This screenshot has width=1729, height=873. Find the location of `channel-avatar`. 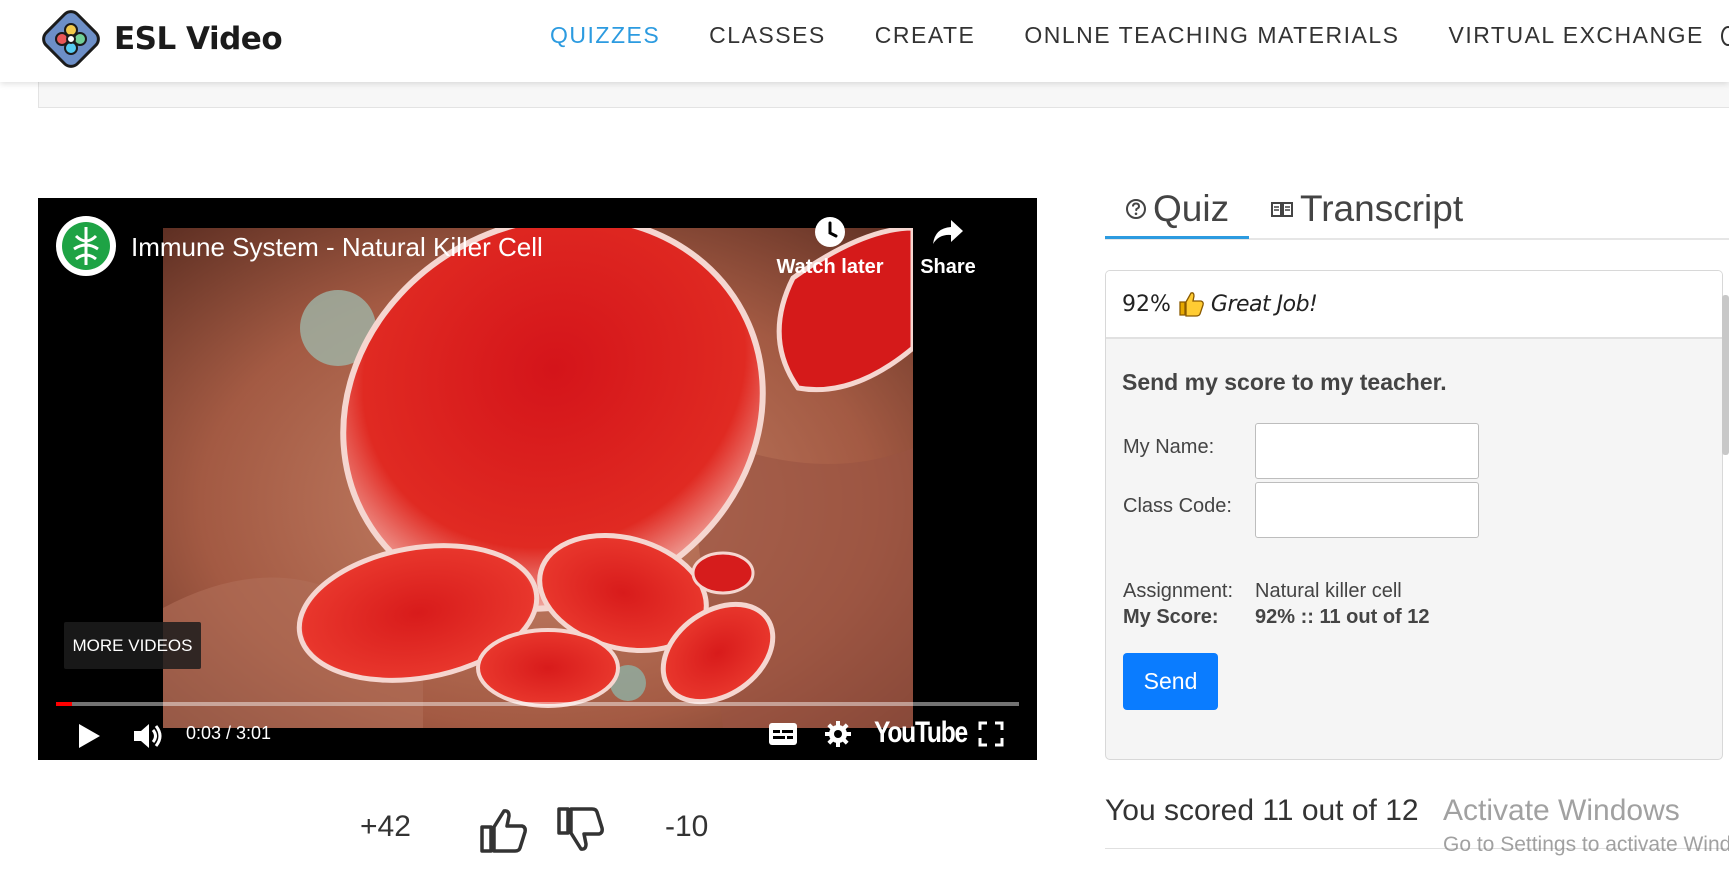

channel-avatar is located at coordinates (86, 246).